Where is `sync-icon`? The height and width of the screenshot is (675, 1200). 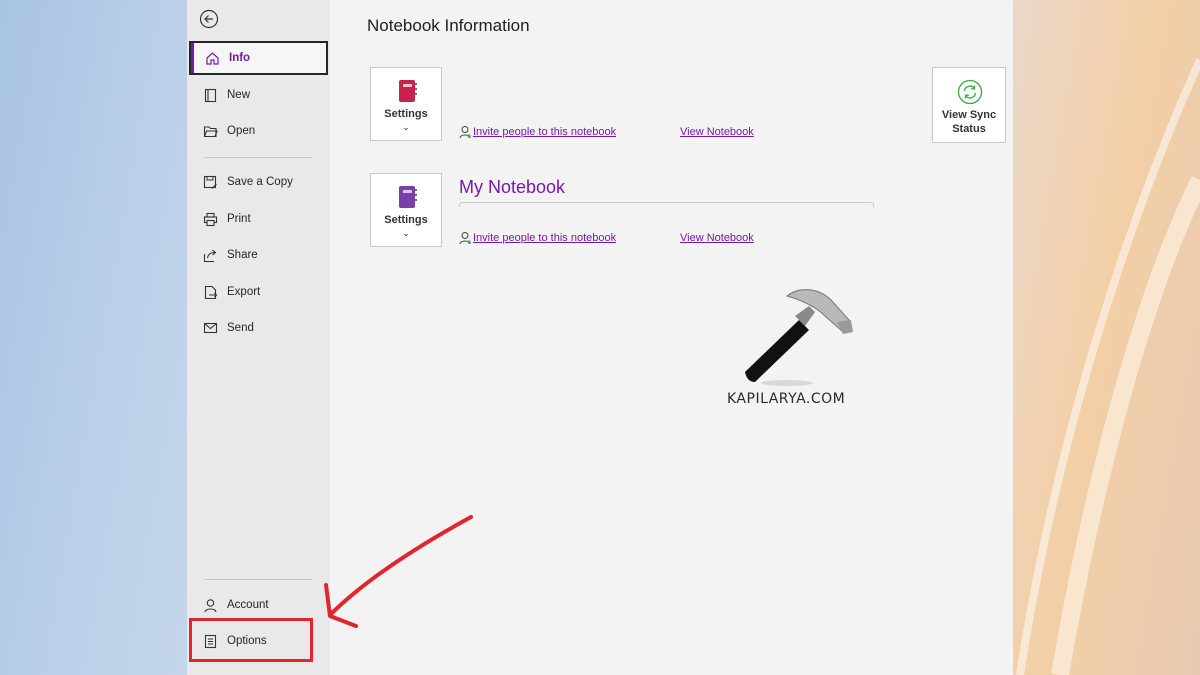
sync-icon is located at coordinates (970, 92).